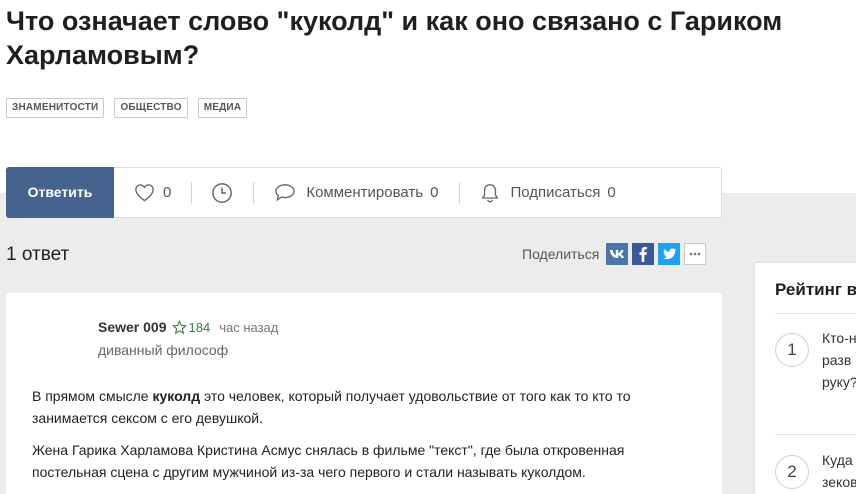 This screenshot has height=494, width=856. Describe the element at coordinates (199, 327) in the screenshot. I see `rating-value: 184` at that location.